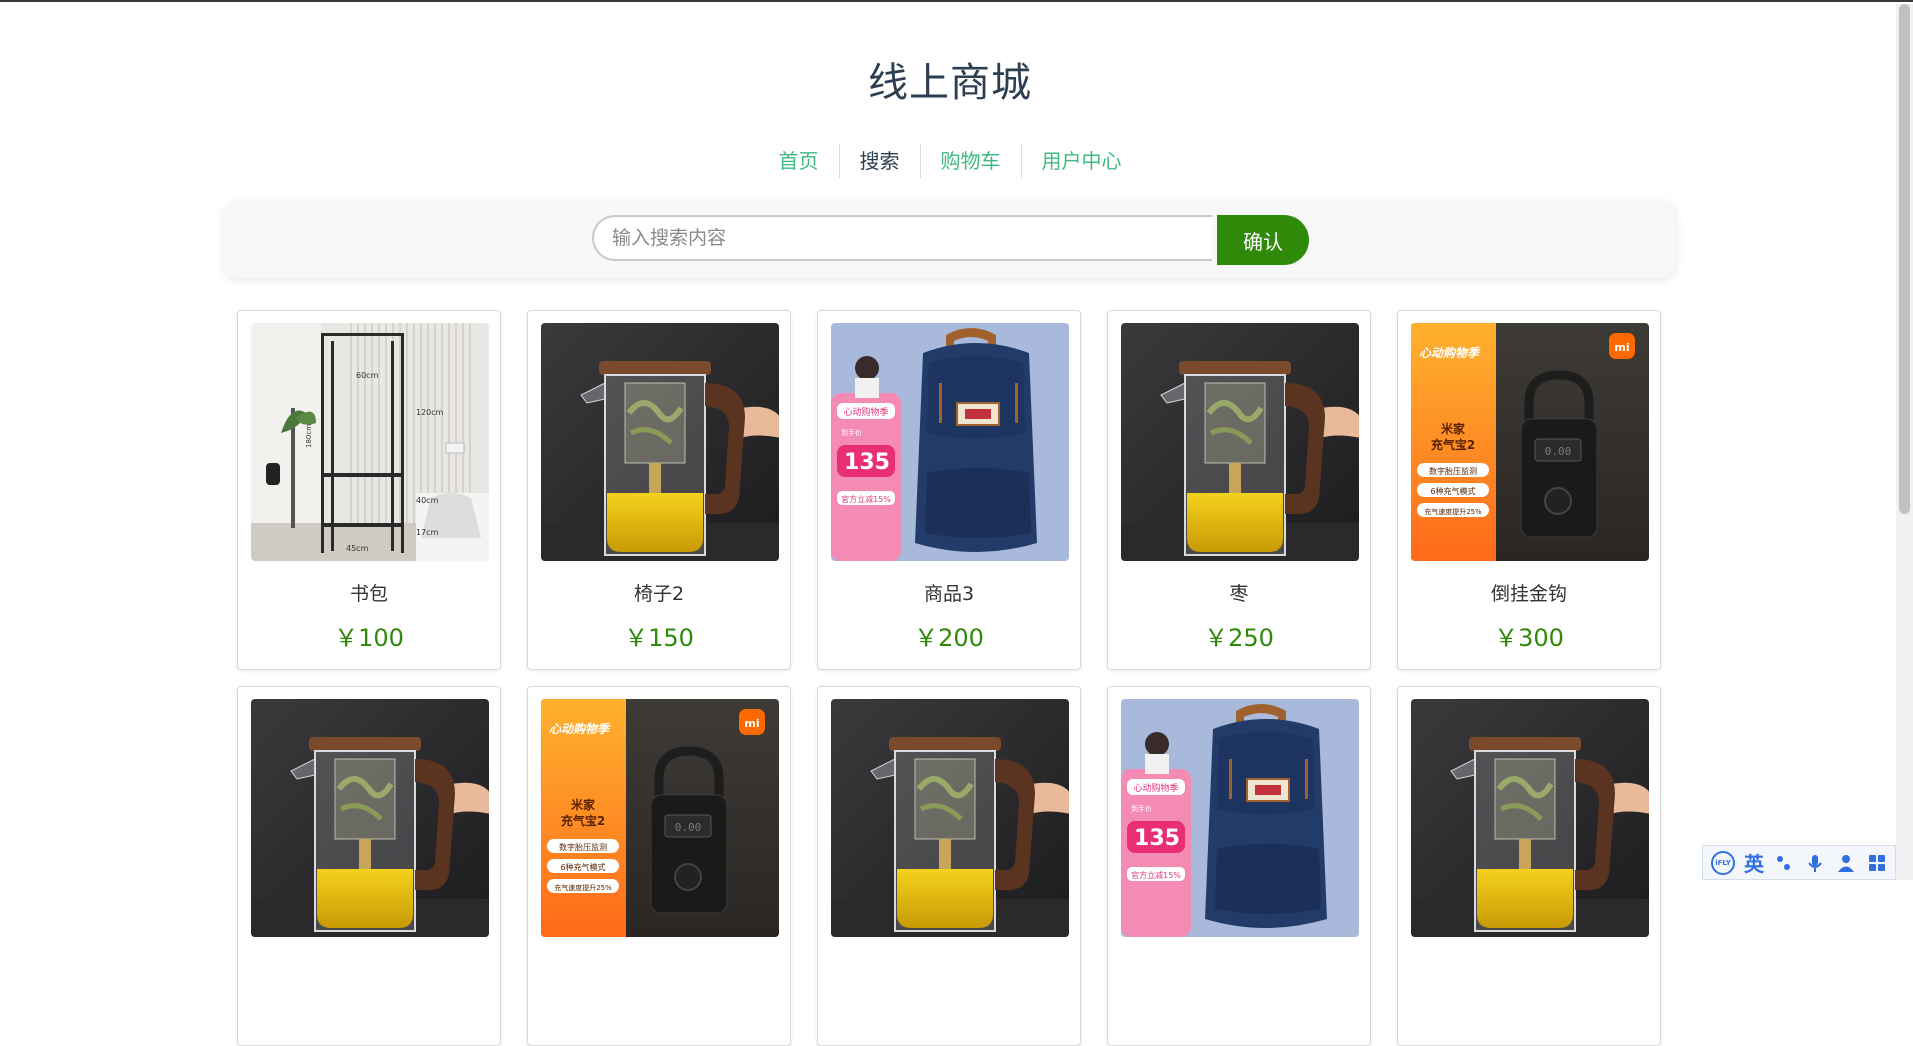  Describe the element at coordinates (1877, 863) in the screenshot. I see `apps-grid-icon` at that location.